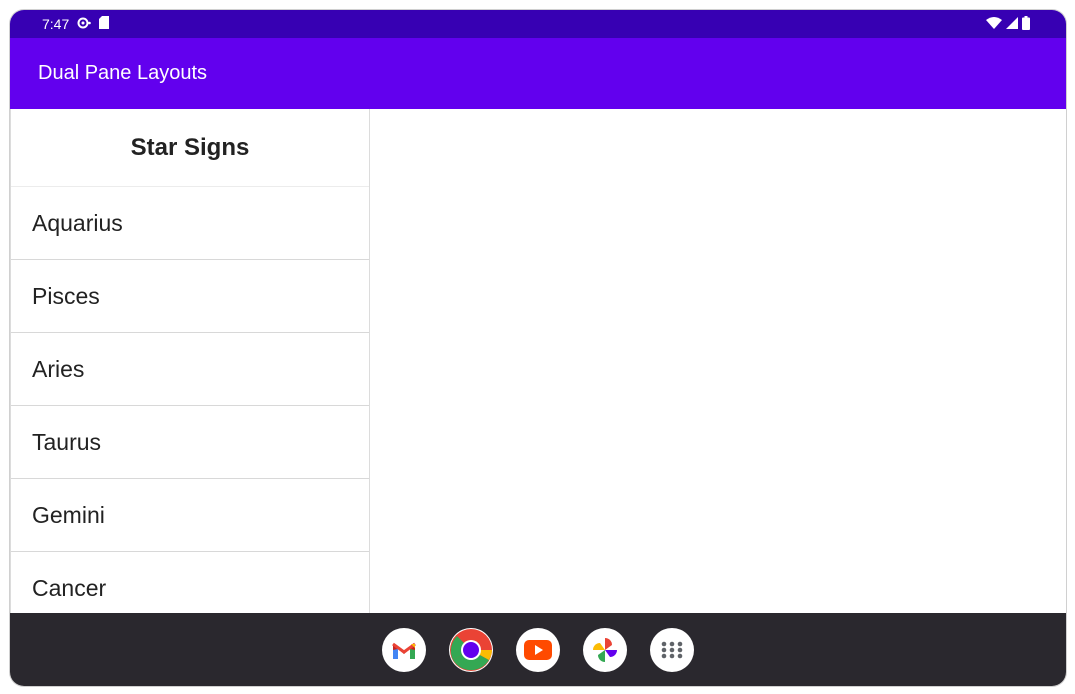 The width and height of the screenshot is (1075, 694). Describe the element at coordinates (190, 223) in the screenshot. I see `list-item-aquarius: Aquarius` at that location.